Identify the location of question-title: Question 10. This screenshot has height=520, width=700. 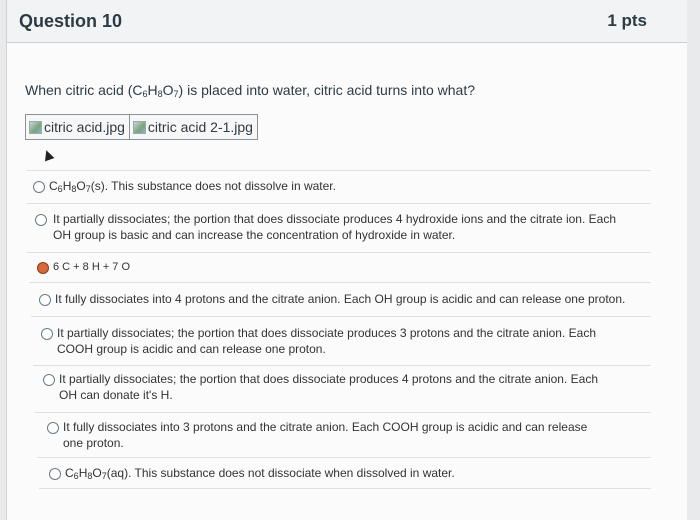
(71, 21).